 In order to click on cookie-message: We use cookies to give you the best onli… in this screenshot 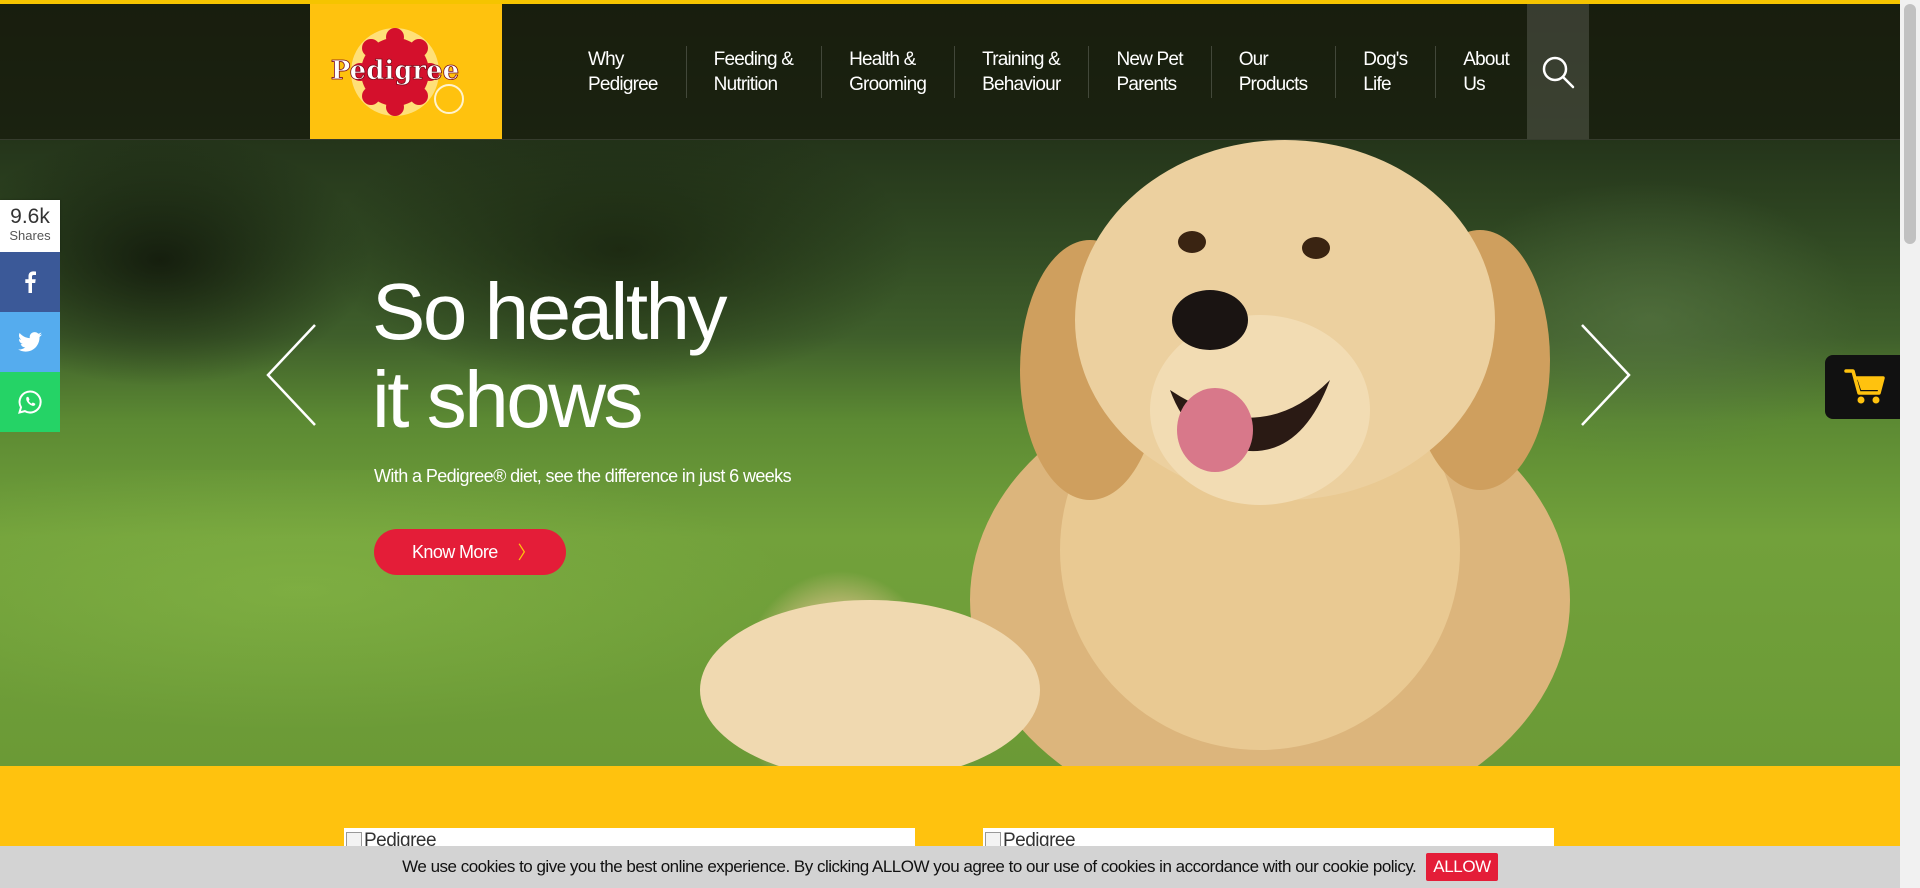, I will do `click(909, 866)`.